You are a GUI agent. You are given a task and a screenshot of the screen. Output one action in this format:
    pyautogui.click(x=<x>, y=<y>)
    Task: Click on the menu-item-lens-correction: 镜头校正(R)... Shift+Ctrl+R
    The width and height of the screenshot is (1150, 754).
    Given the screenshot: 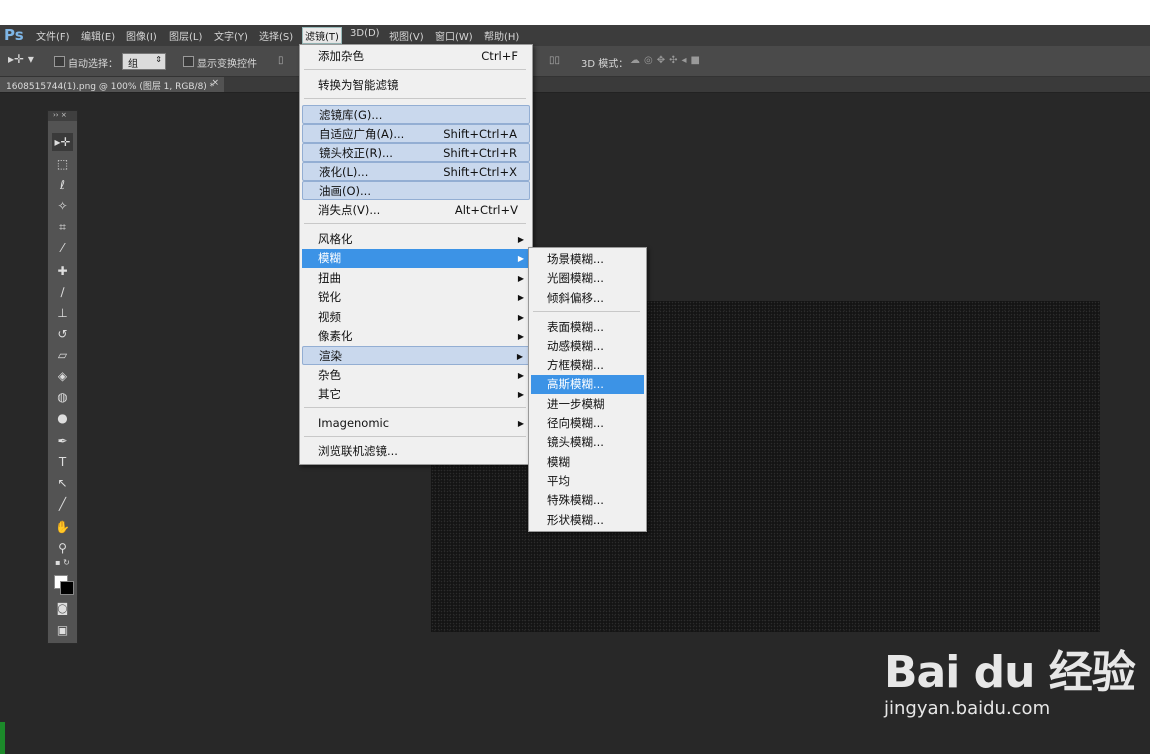 What is the action you would take?
    pyautogui.click(x=416, y=152)
    